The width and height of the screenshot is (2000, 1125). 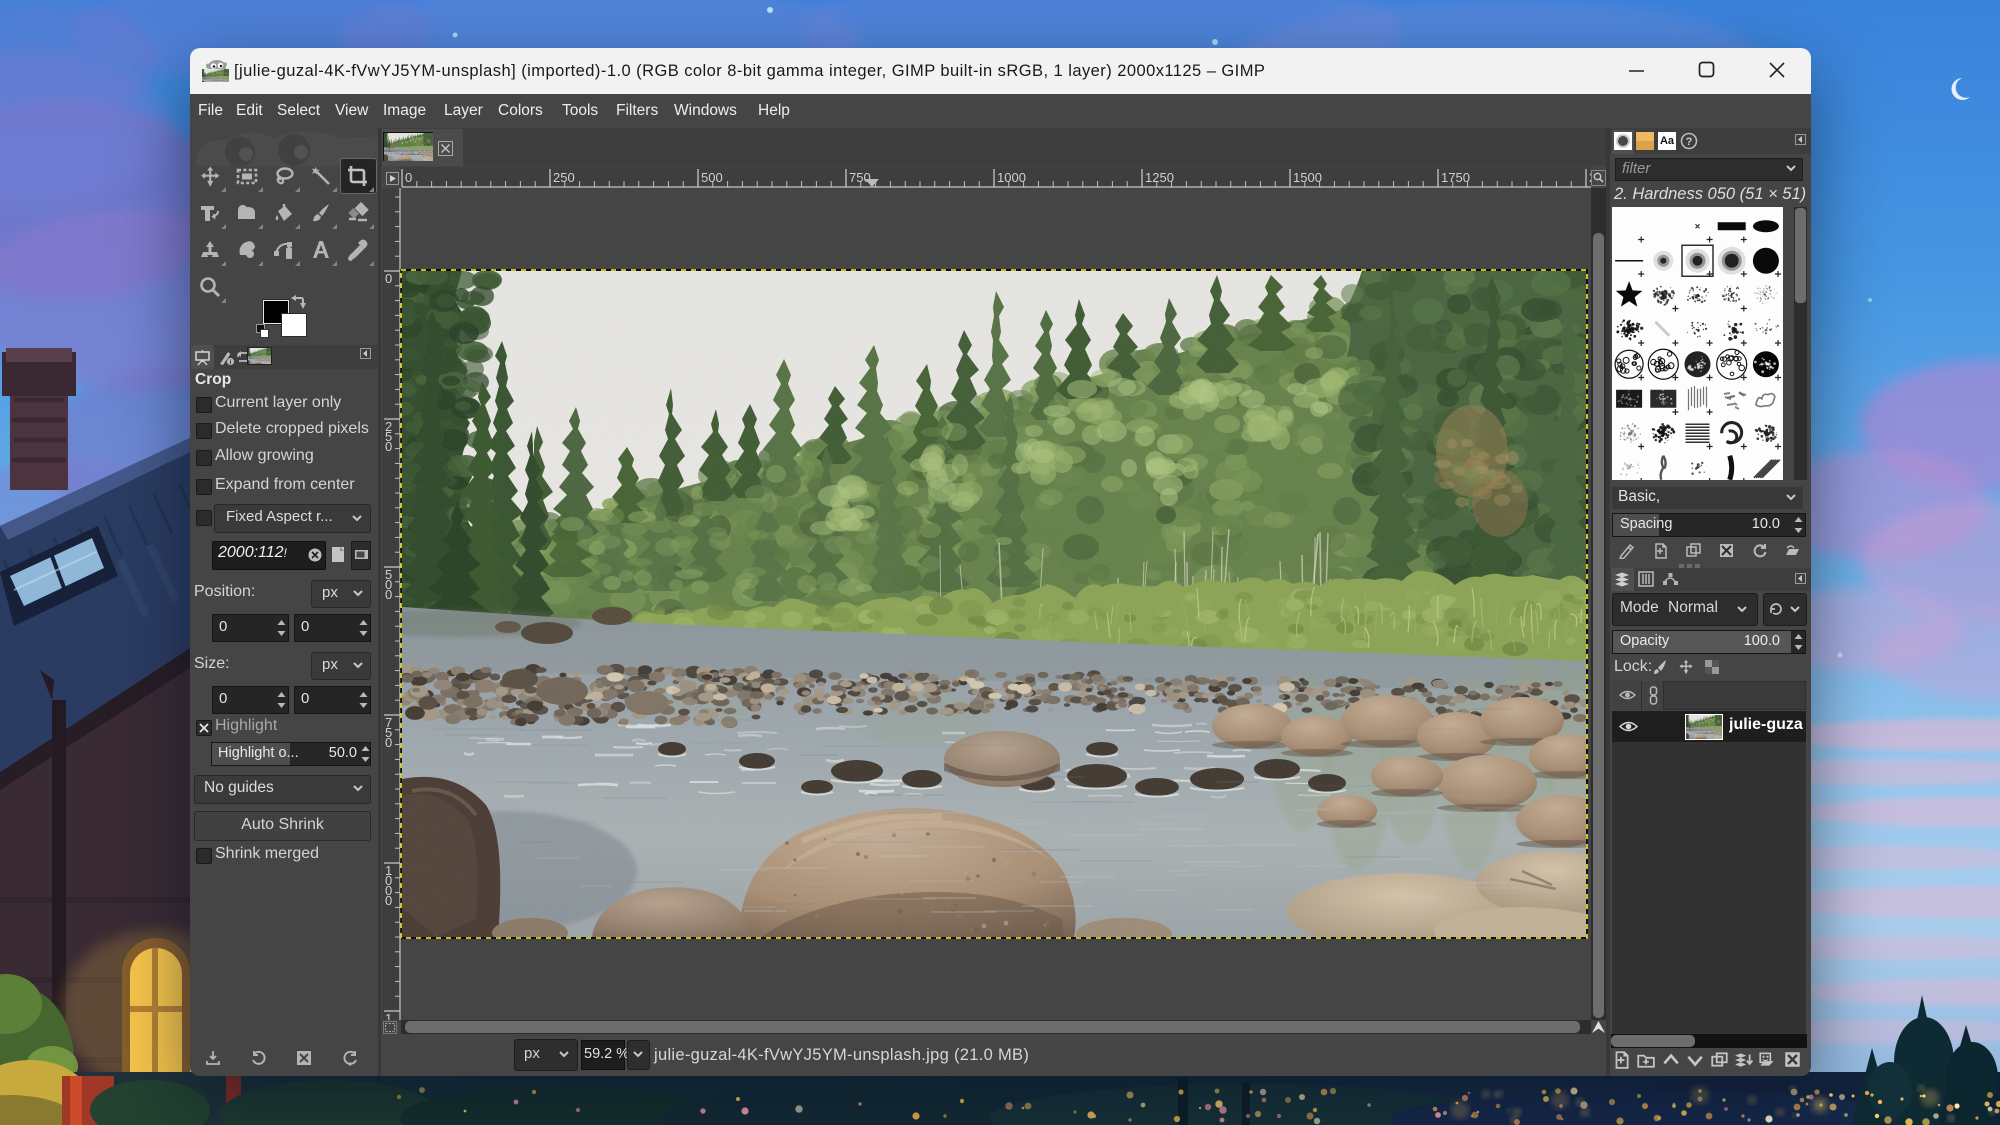 I want to click on svg-text: 1, so click(x=388, y=1015).